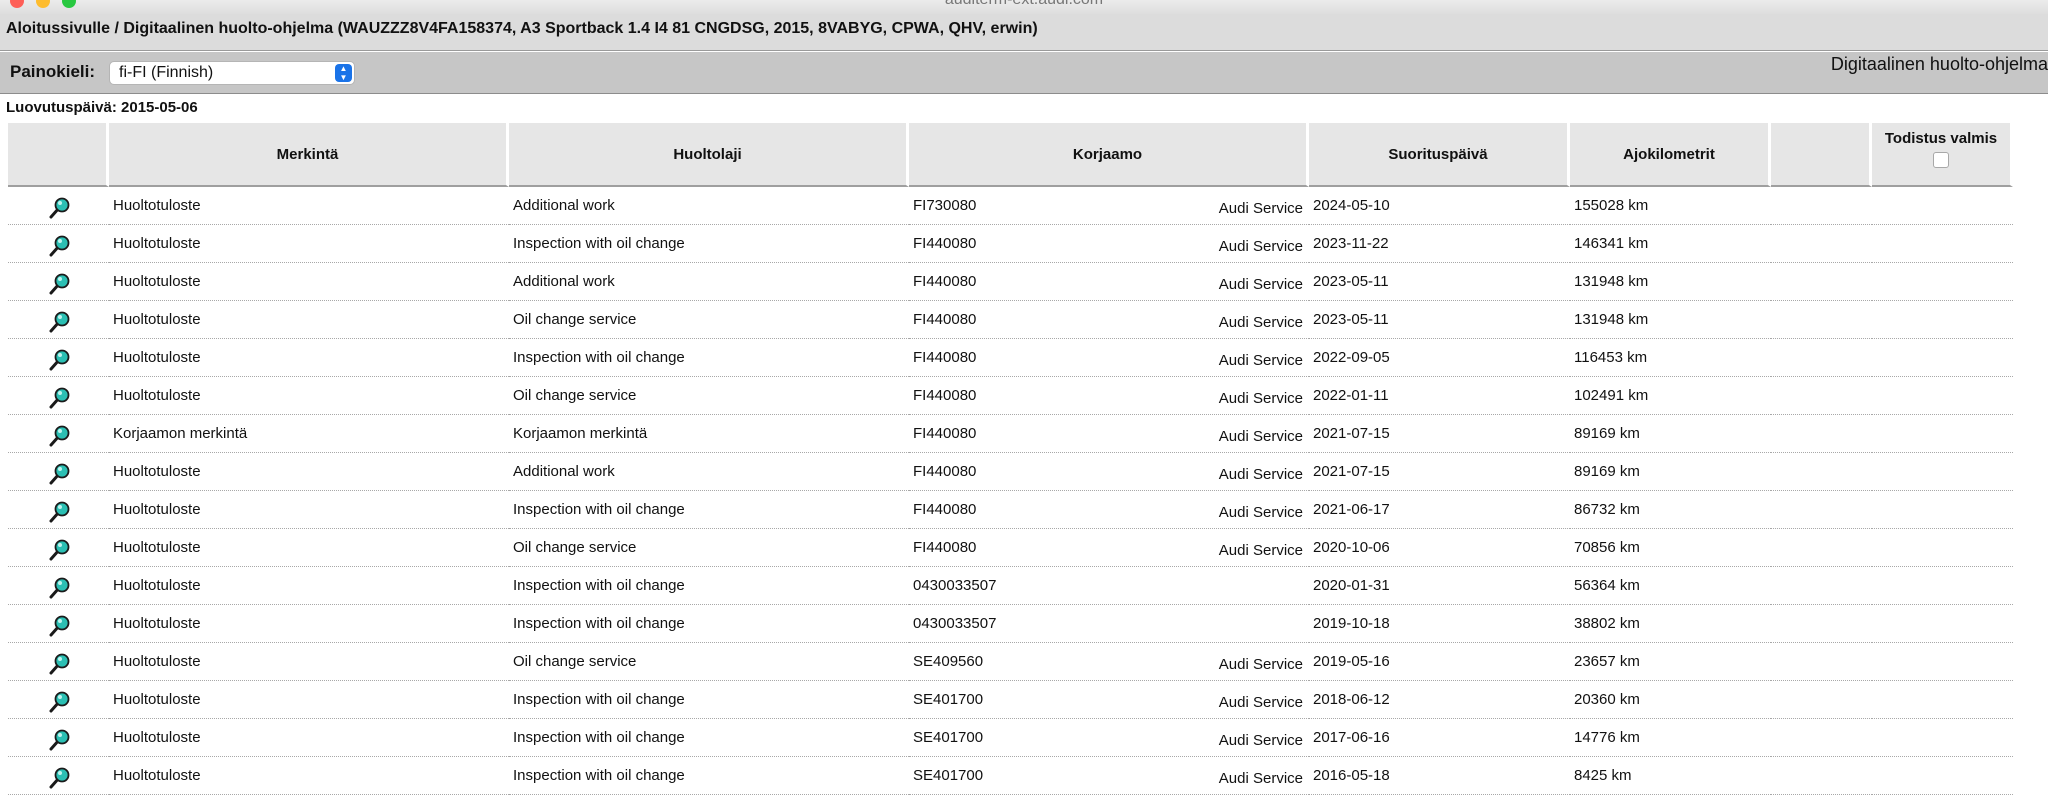 Image resolution: width=2048 pixels, height=795 pixels. What do you see at coordinates (709, 548) in the screenshot?
I see `cell-service-type: Oil change service` at bounding box center [709, 548].